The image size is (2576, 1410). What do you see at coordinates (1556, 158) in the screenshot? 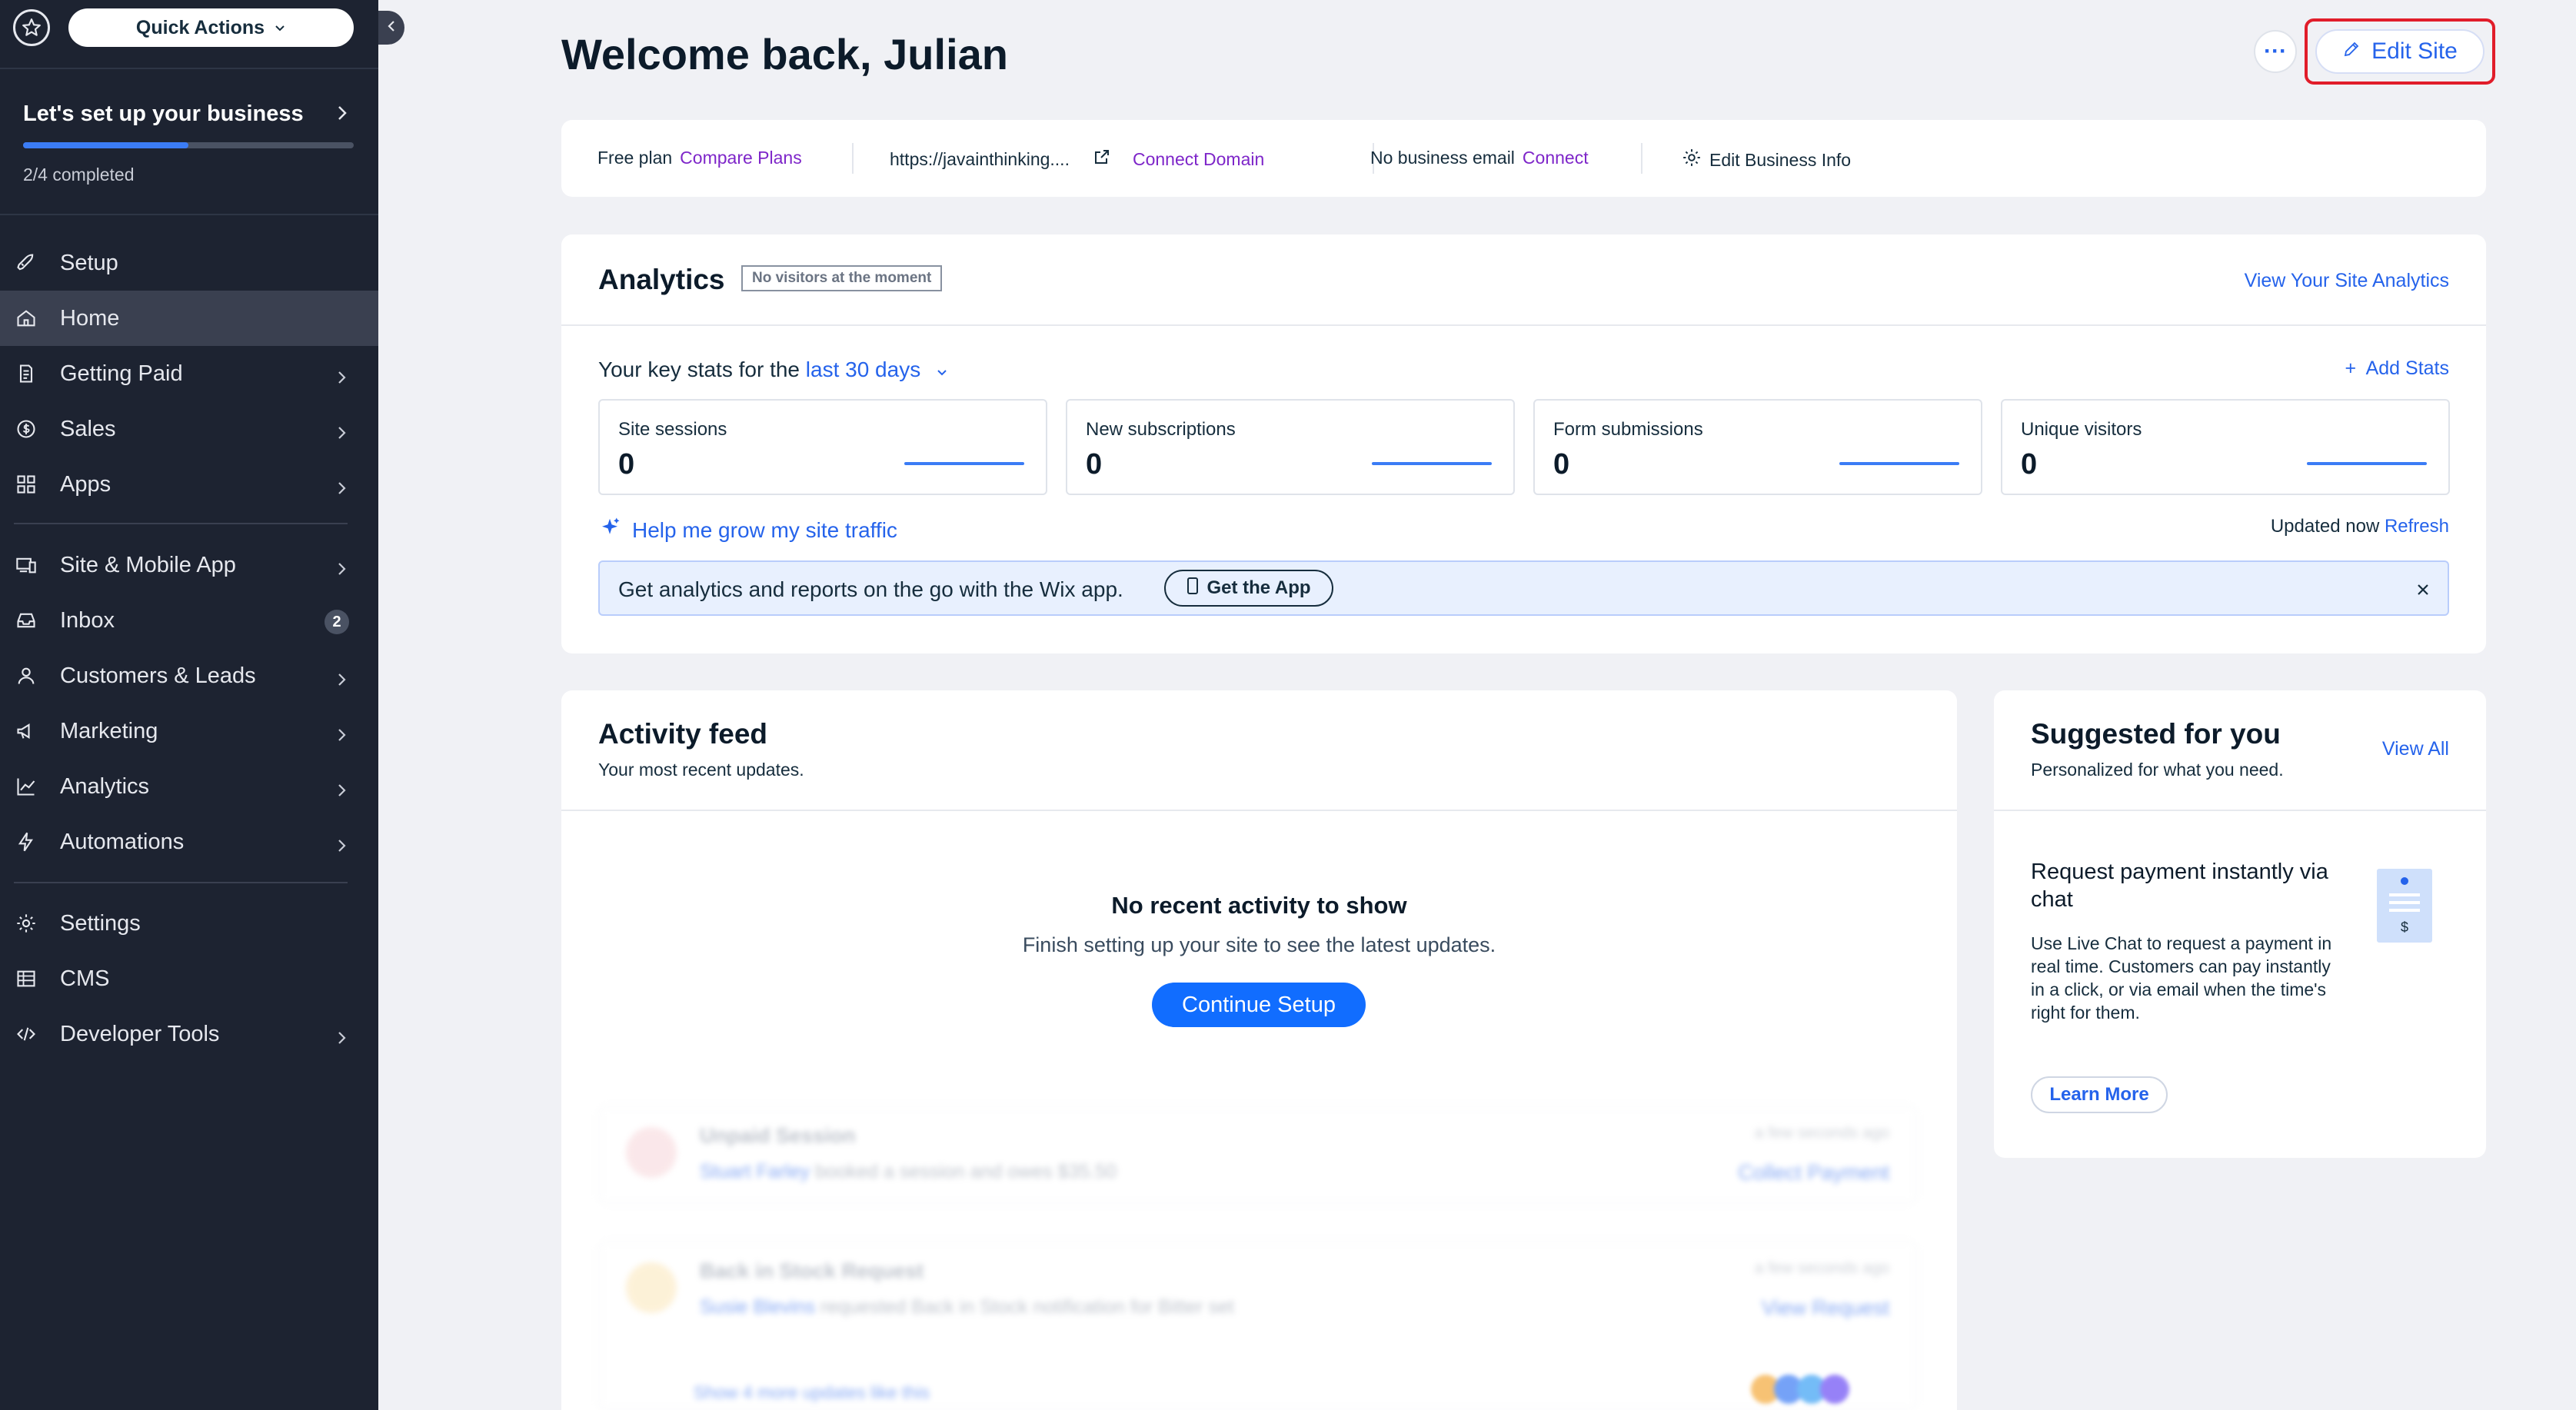
I see `connect-email-link: Connect` at bounding box center [1556, 158].